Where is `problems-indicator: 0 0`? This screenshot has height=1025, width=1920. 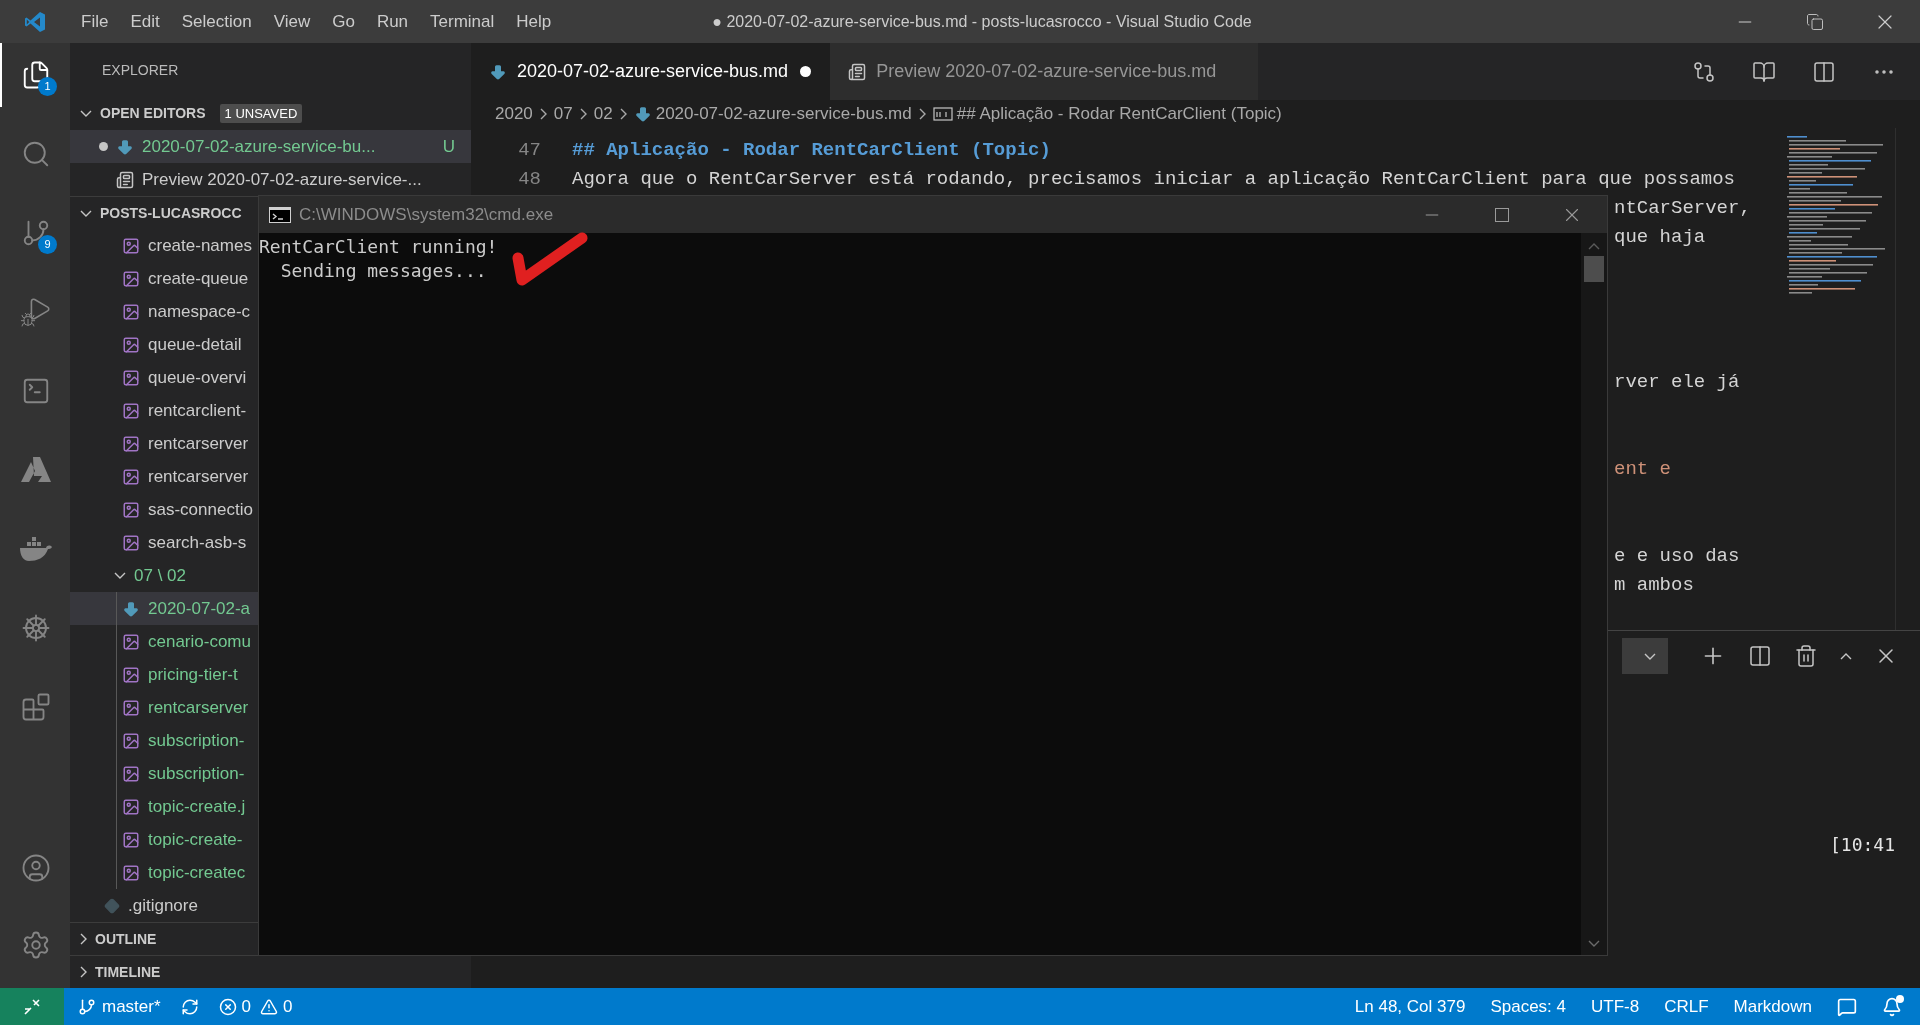 problems-indicator: 0 0 is located at coordinates (255, 1006).